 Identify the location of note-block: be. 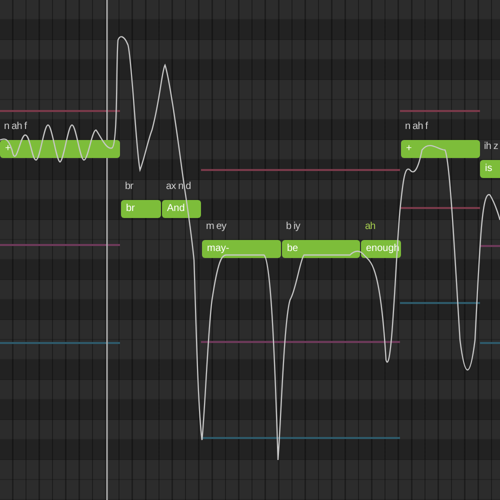
(321, 249).